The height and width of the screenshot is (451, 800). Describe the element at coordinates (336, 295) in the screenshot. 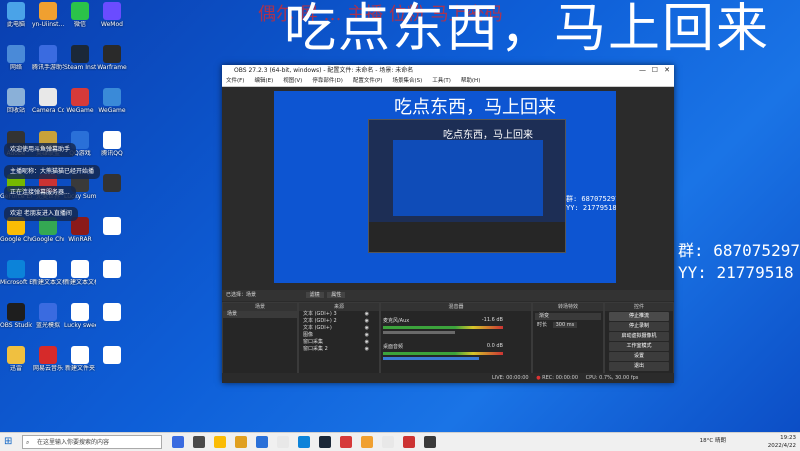

I see `tab-properties: 属性` at that location.